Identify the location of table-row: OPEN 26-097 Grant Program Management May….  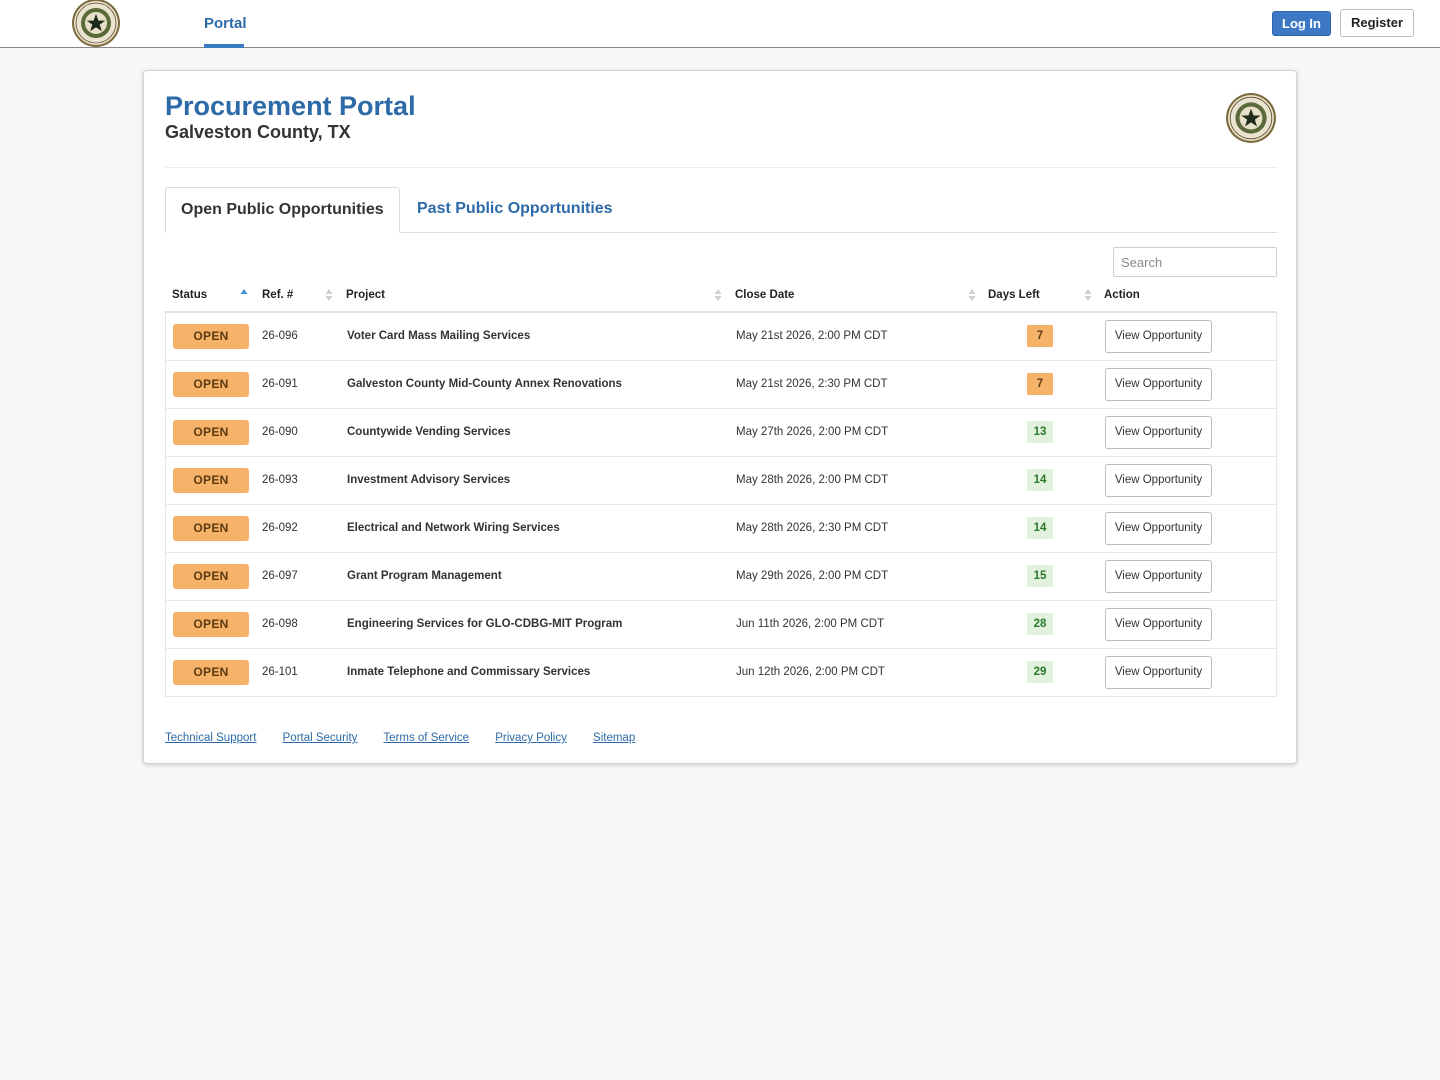
(721, 577).